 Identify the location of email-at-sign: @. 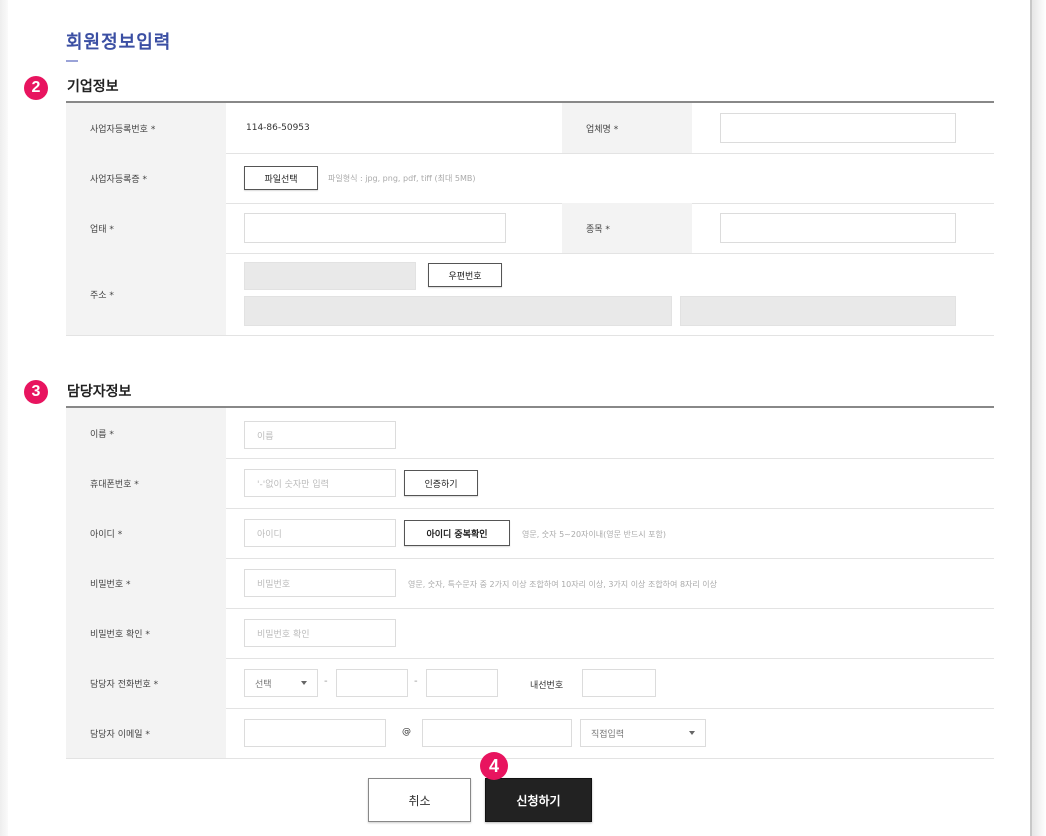
(406, 732).